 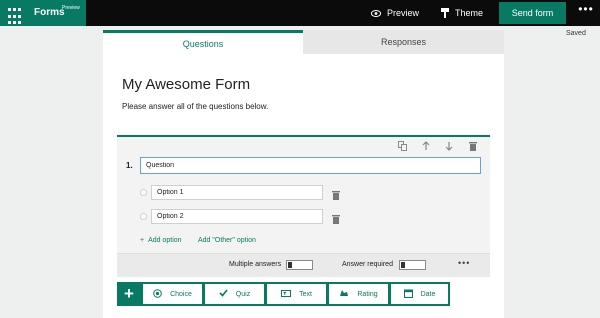 I want to click on question-number: 1., so click(x=129, y=165).